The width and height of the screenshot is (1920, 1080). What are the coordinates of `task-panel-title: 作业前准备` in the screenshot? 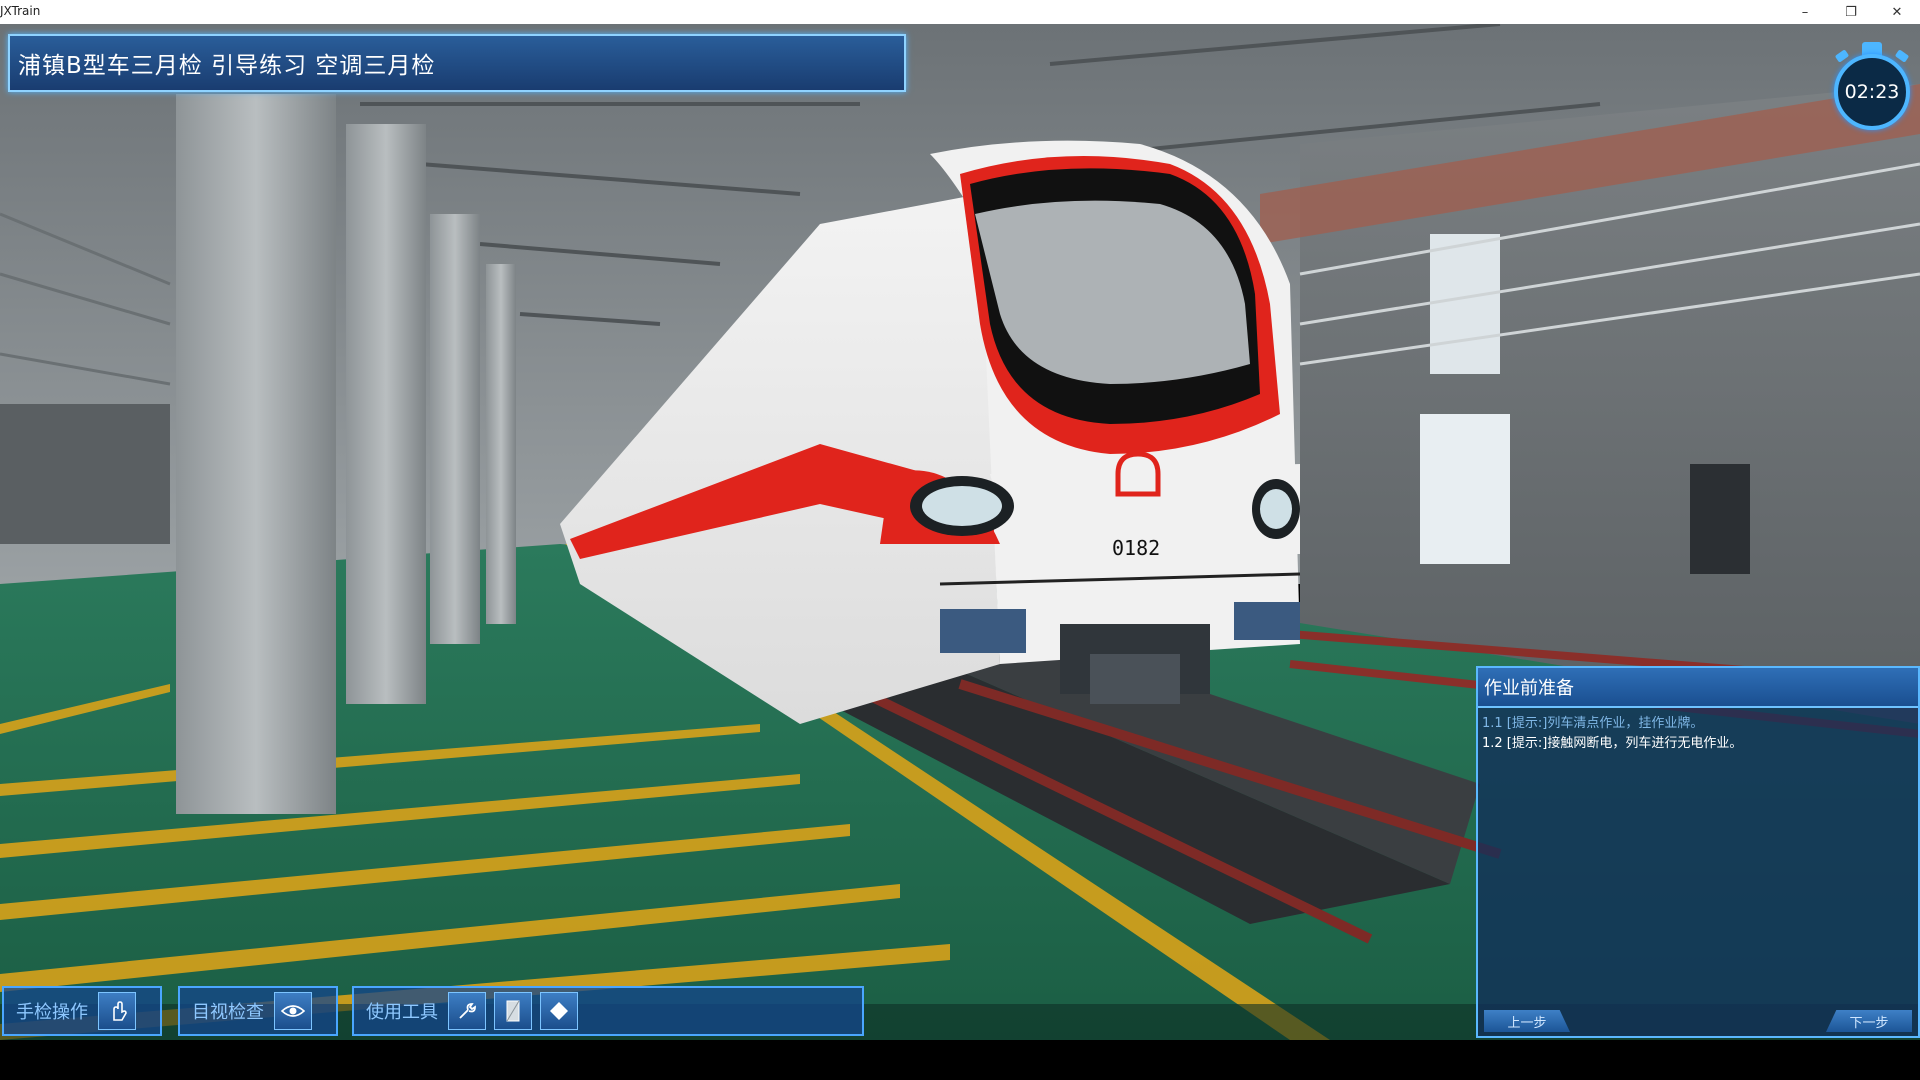 It's located at (1529, 688).